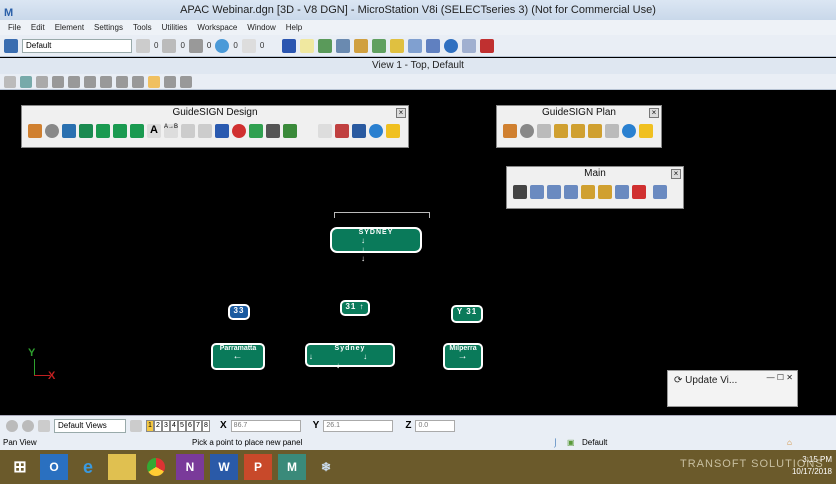  Describe the element at coordinates (206, 425) in the screenshot. I see `view-button-8: 8` at that location.